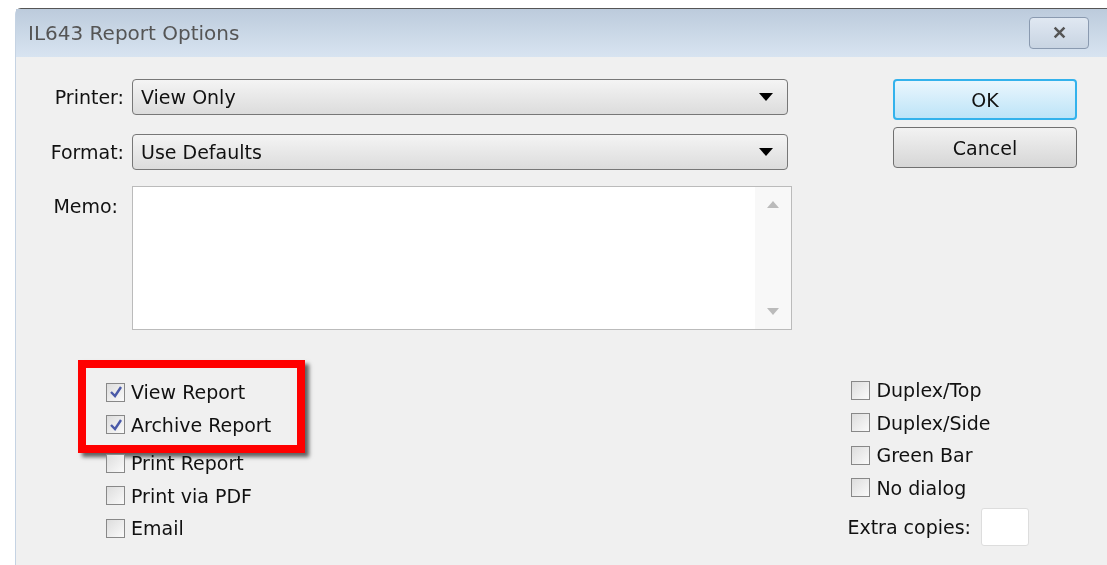  What do you see at coordinates (189, 424) in the screenshot?
I see `checkbox-option: Archive Report` at bounding box center [189, 424].